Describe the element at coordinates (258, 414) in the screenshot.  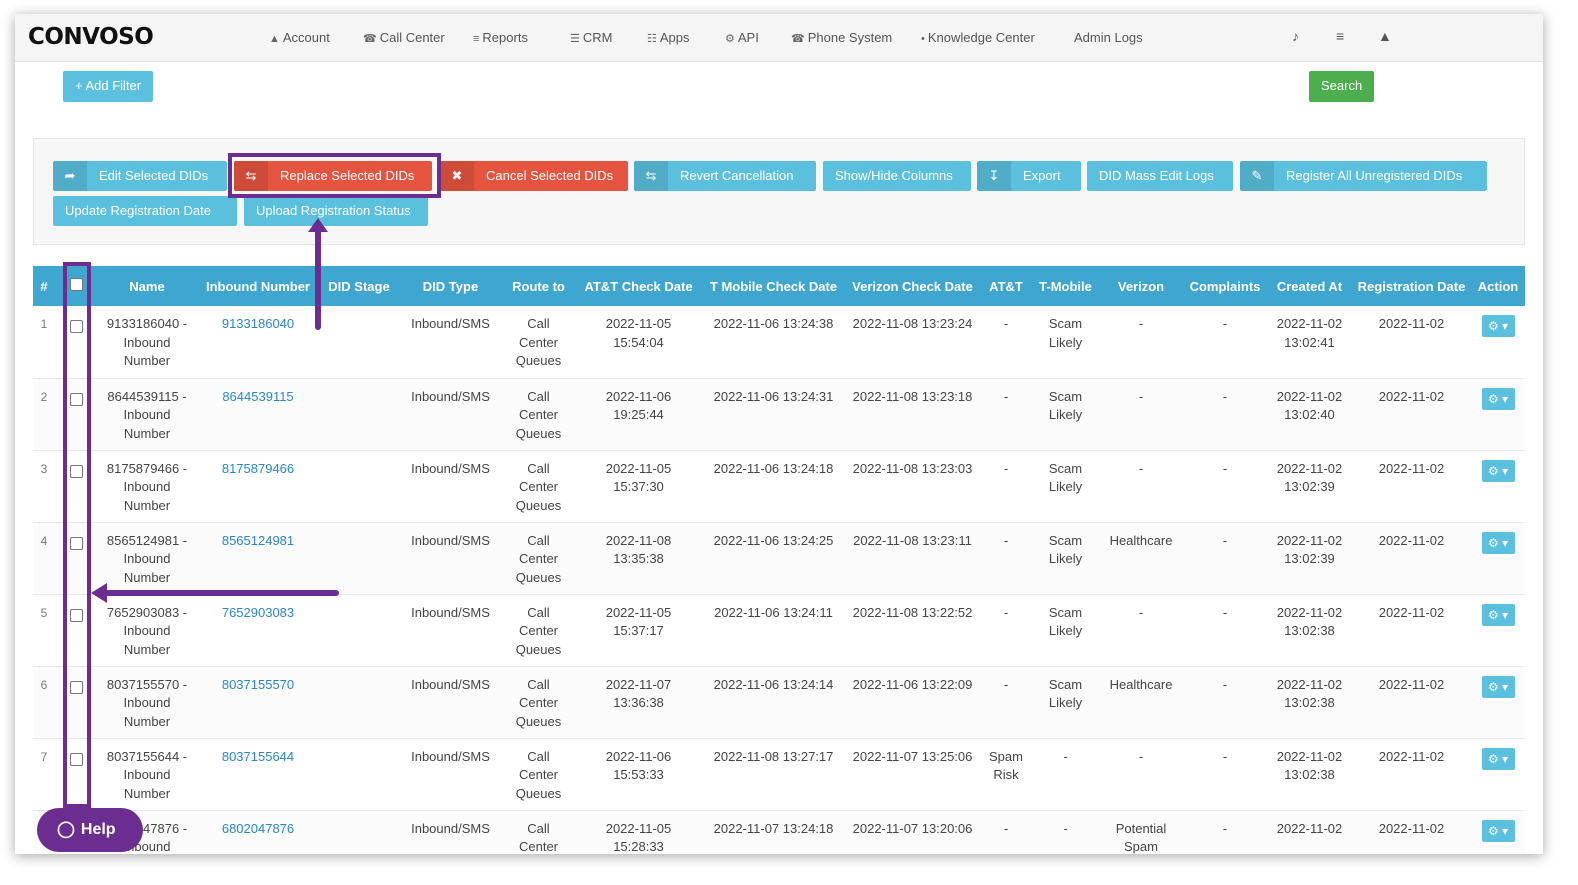
I see `inbound-number-link: 8644539115` at that location.